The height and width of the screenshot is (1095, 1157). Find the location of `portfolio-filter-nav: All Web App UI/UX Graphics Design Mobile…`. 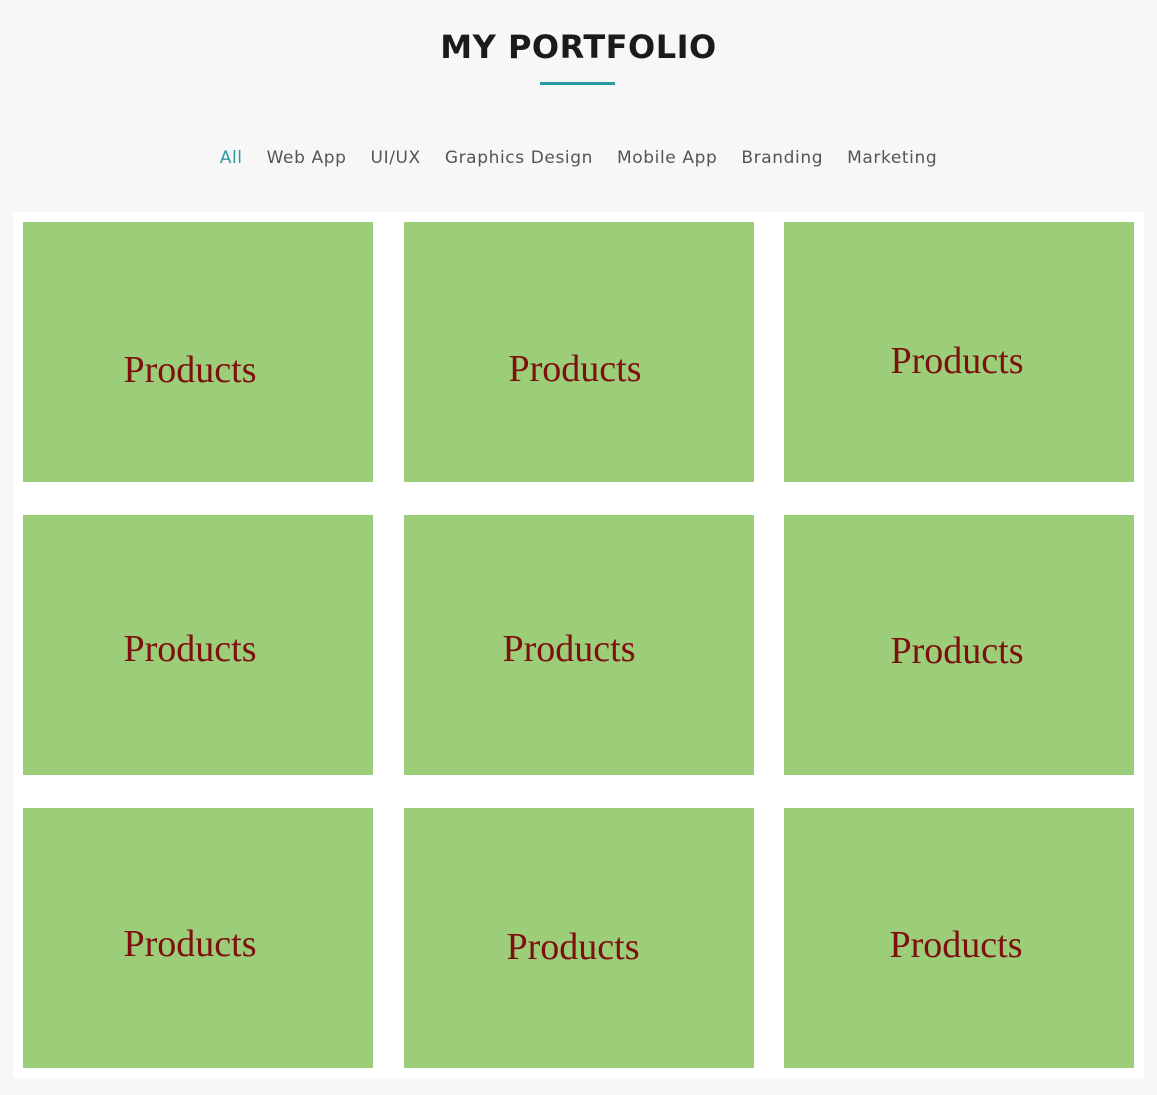

portfolio-filter-nav: All Web App UI/UX Graphics Design Mobile… is located at coordinates (578, 158).